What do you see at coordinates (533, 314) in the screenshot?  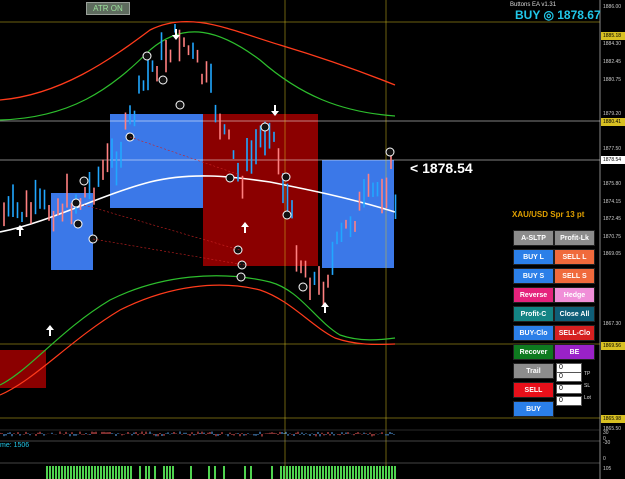 I see `btn-profit-c: Profit-C` at bounding box center [533, 314].